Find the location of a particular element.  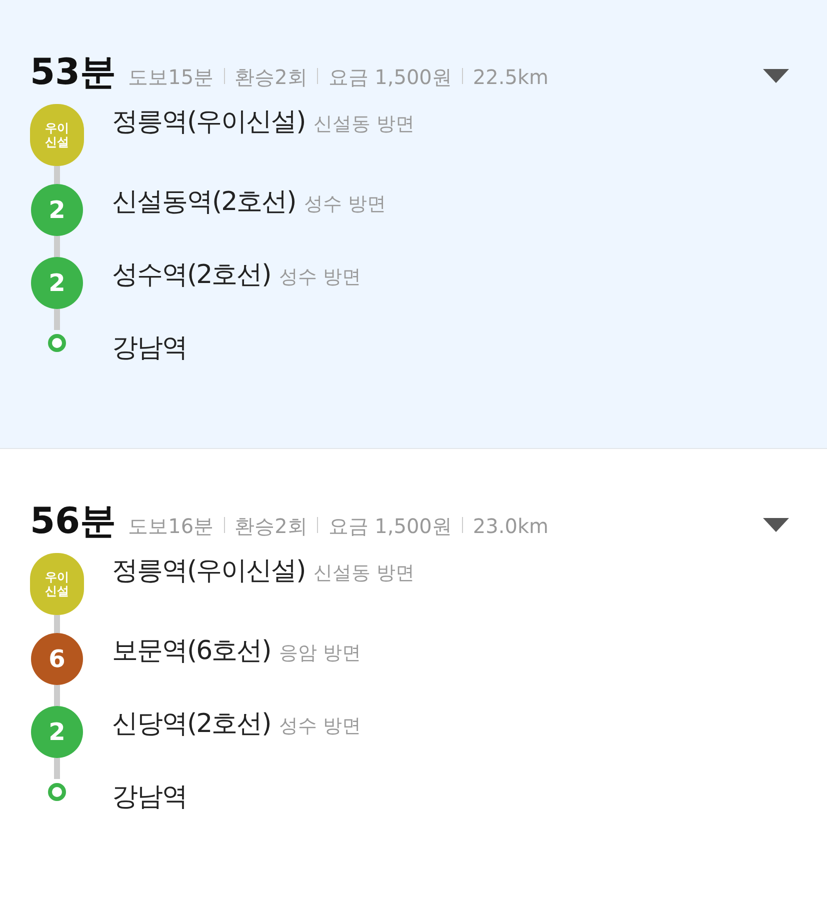

route-detail: 도보15분 is located at coordinates (171, 77).